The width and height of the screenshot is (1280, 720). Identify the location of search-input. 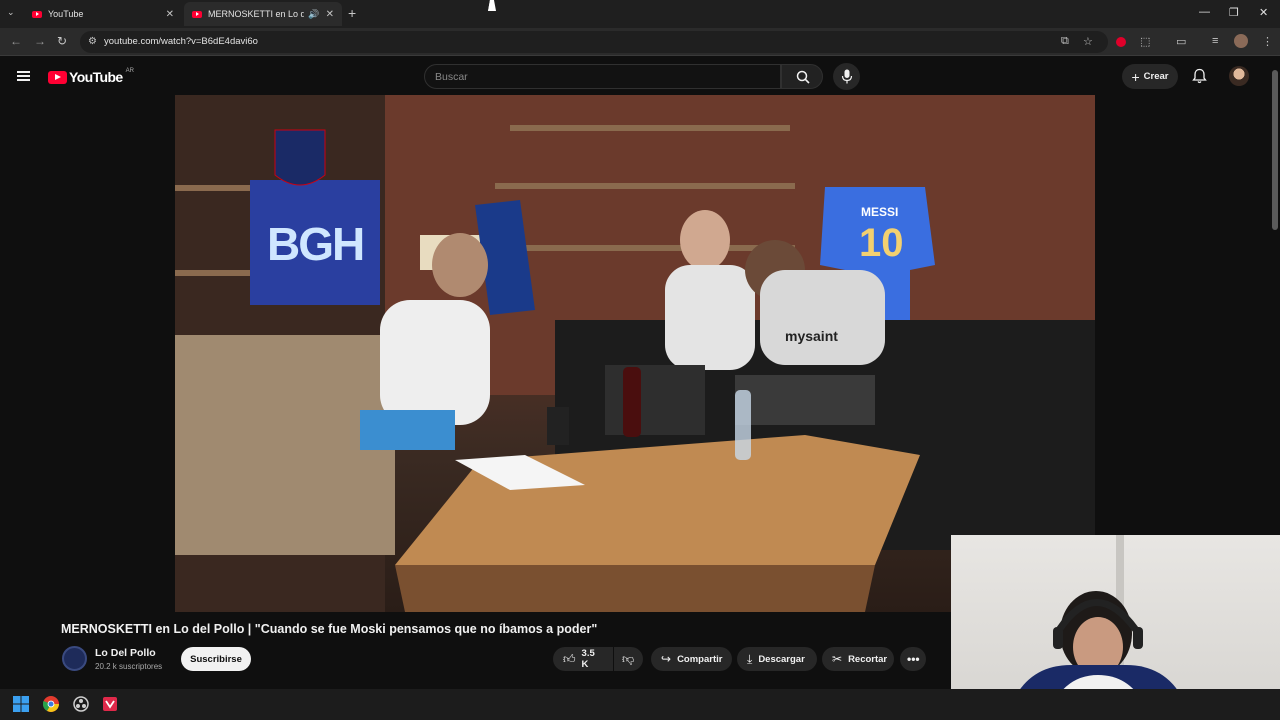
(602, 76).